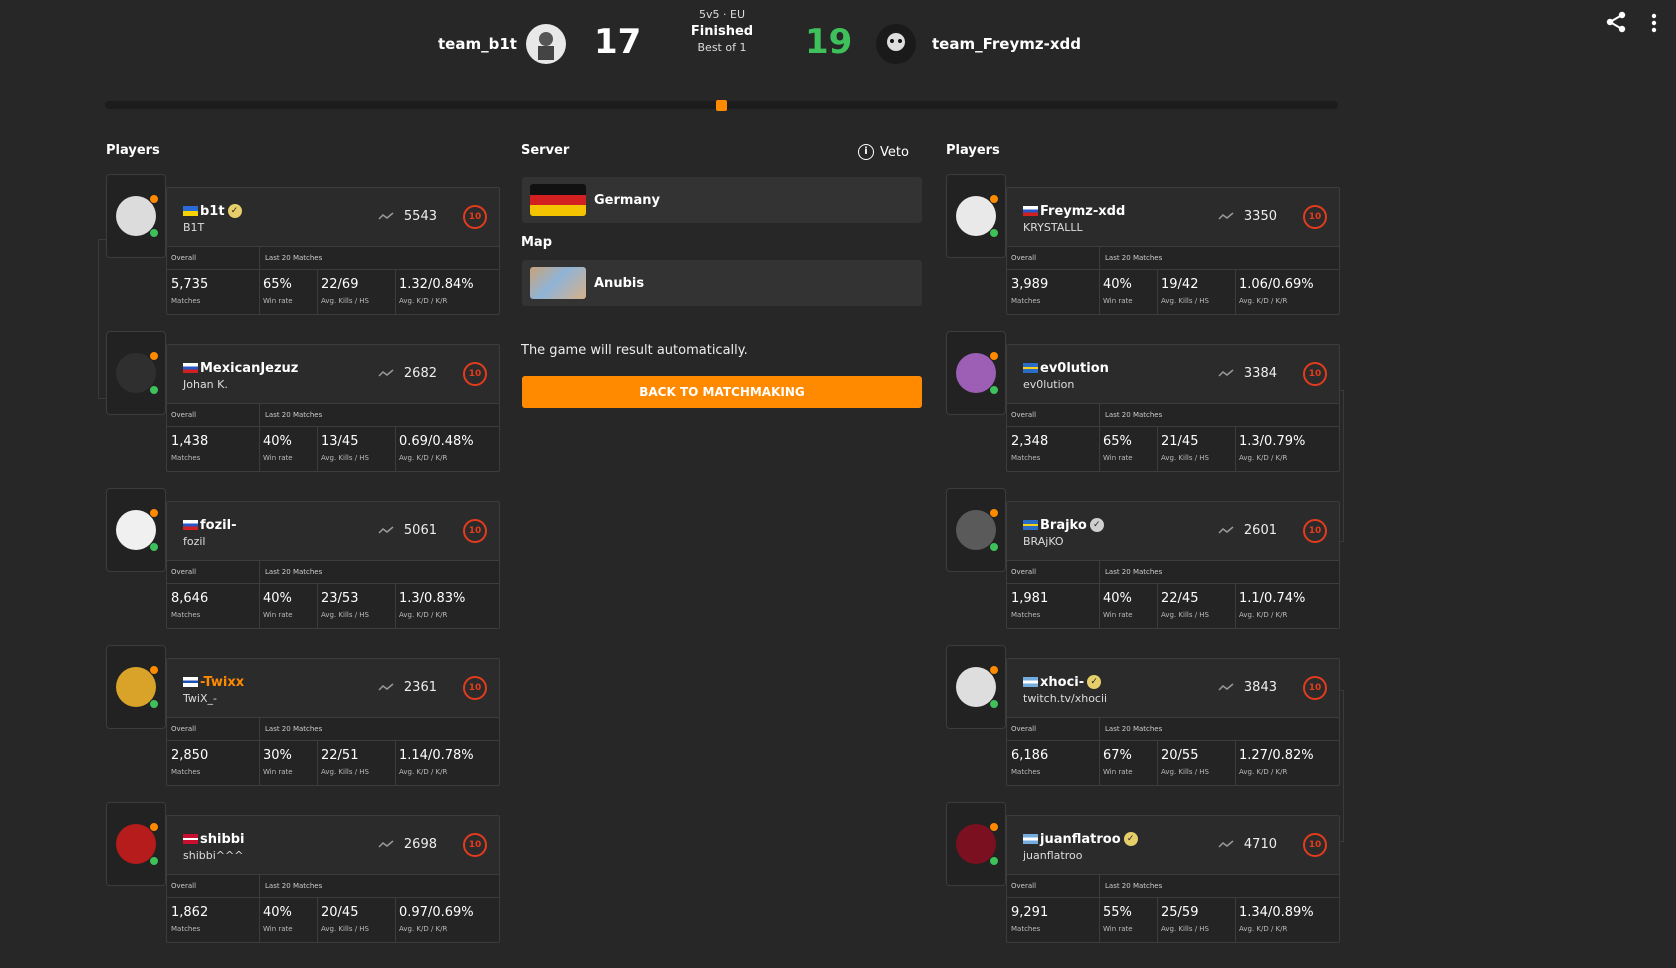 The height and width of the screenshot is (968, 1676). What do you see at coordinates (1082, 211) in the screenshot?
I see `player-nickname: Freymz-xdd` at bounding box center [1082, 211].